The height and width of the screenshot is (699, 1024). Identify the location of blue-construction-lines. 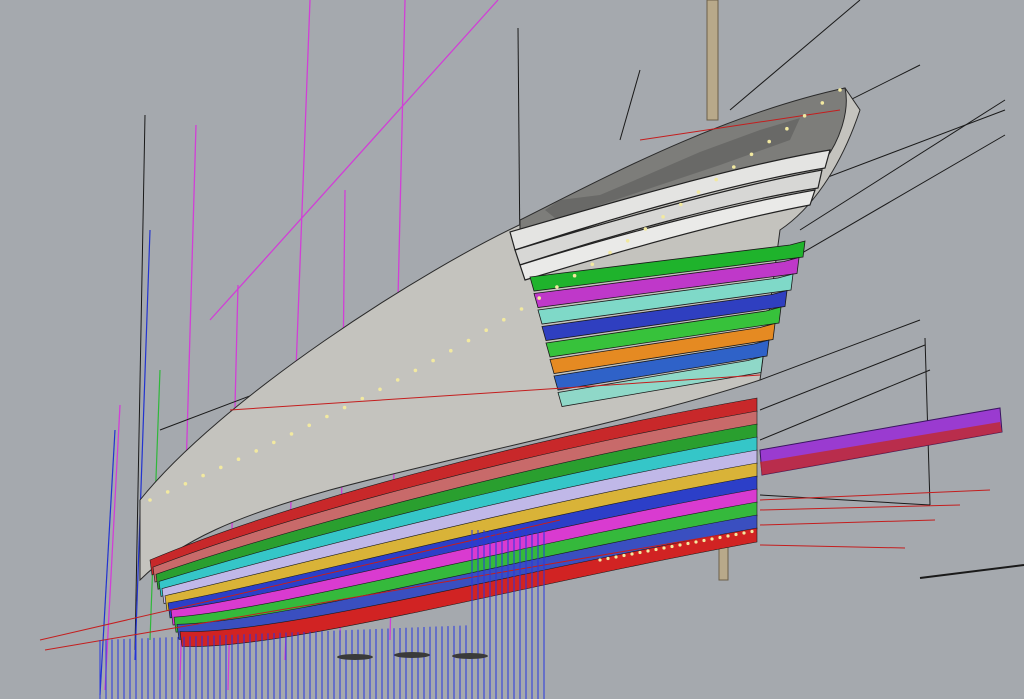
(125, 462).